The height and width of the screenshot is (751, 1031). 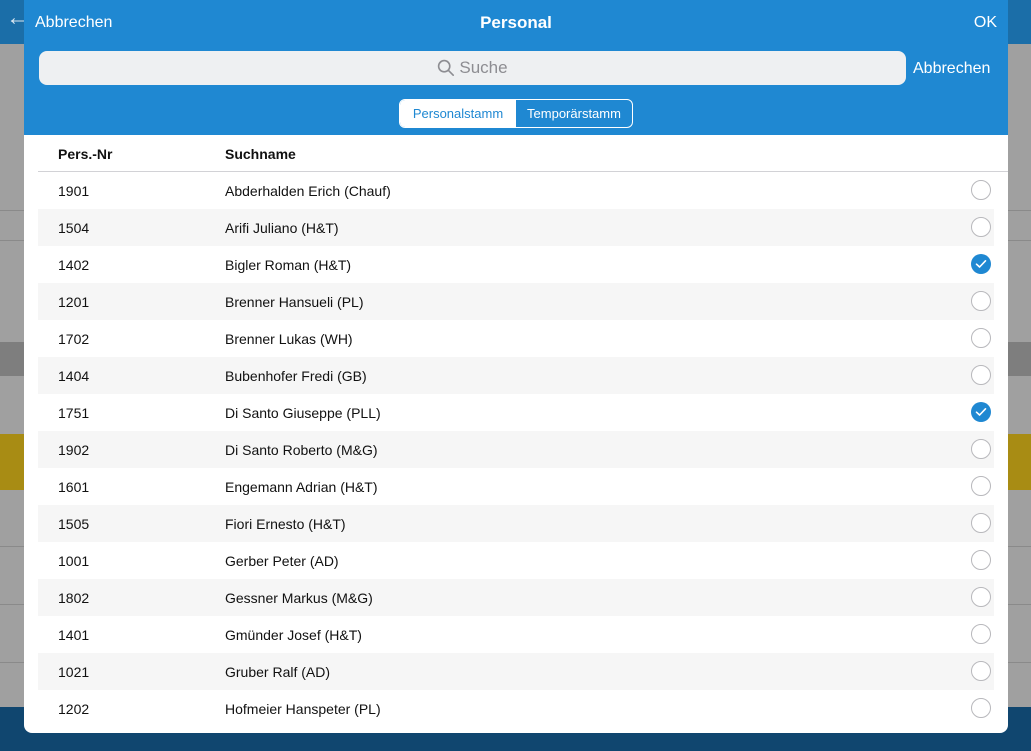 What do you see at coordinates (74, 413) in the screenshot?
I see `pers-nr-cell: 1751` at bounding box center [74, 413].